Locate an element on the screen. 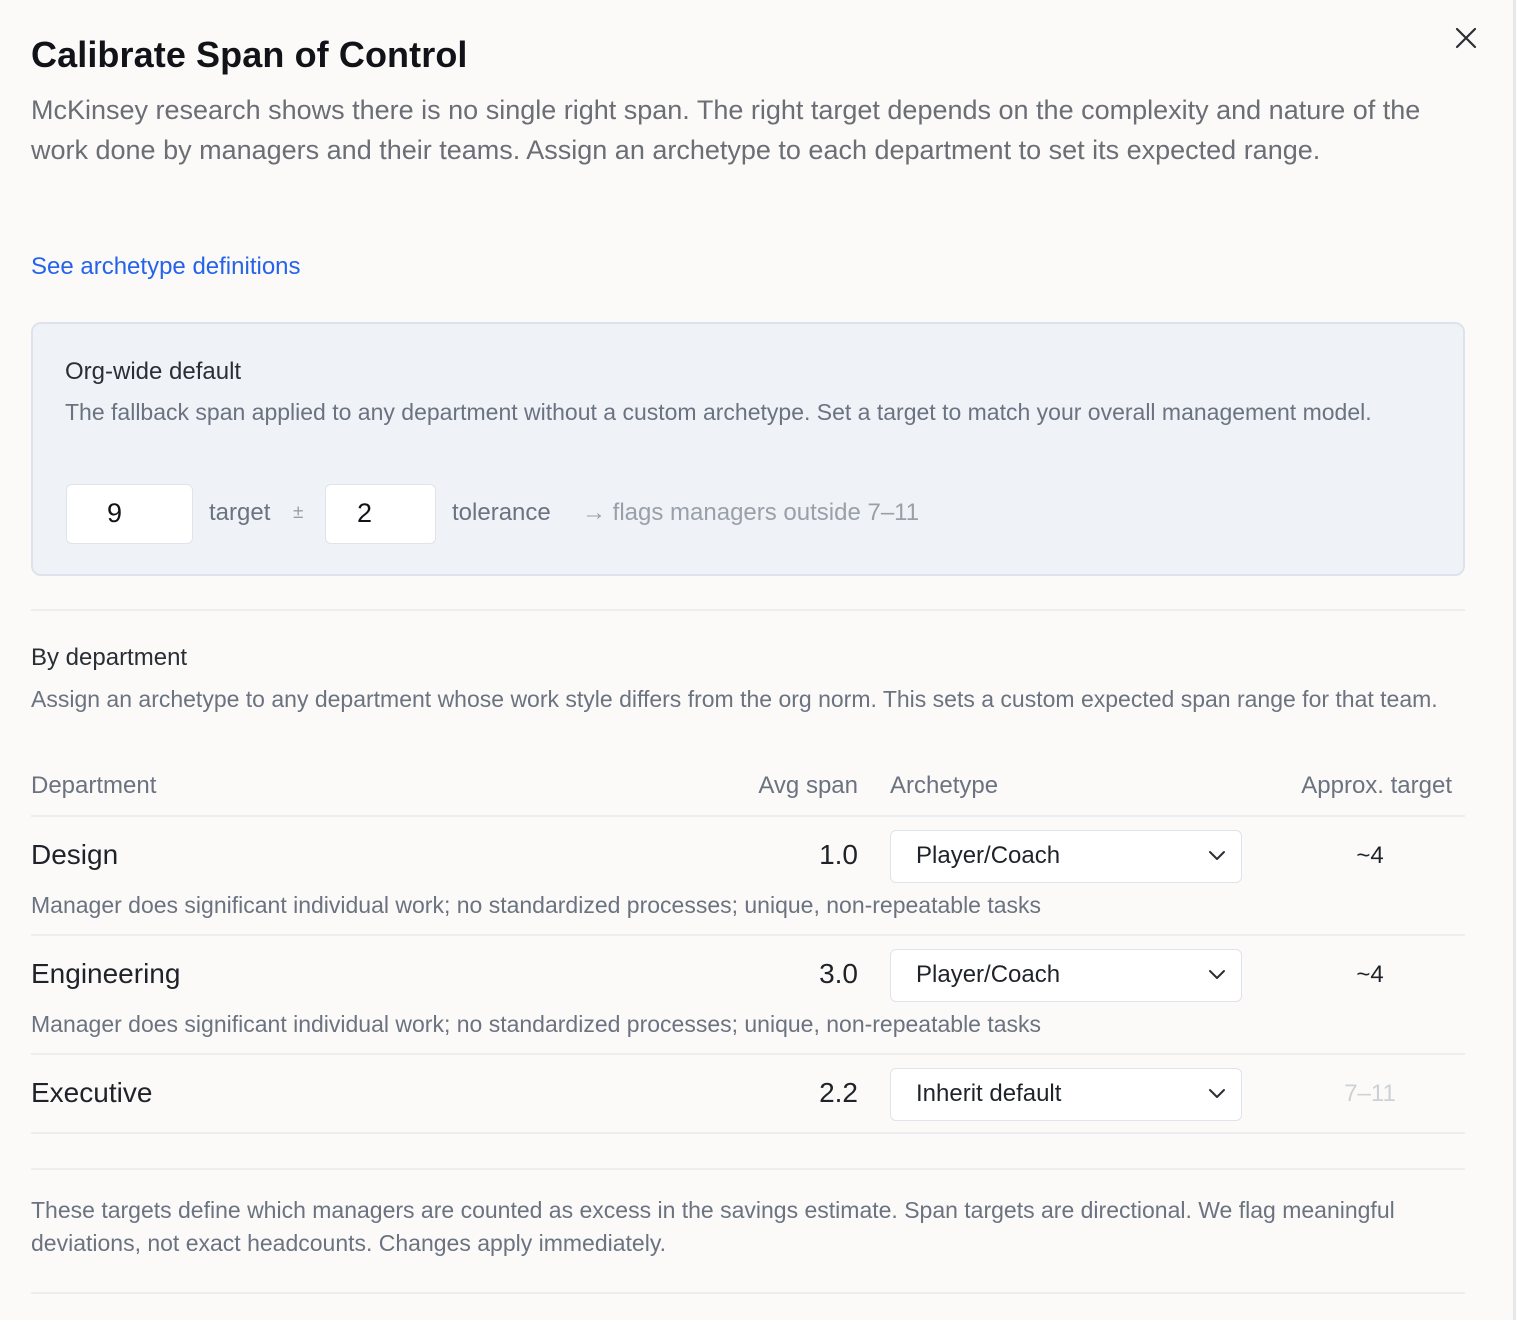 This screenshot has width=1516, height=1320. org-default-title: Org-wide default is located at coordinates (153, 371).